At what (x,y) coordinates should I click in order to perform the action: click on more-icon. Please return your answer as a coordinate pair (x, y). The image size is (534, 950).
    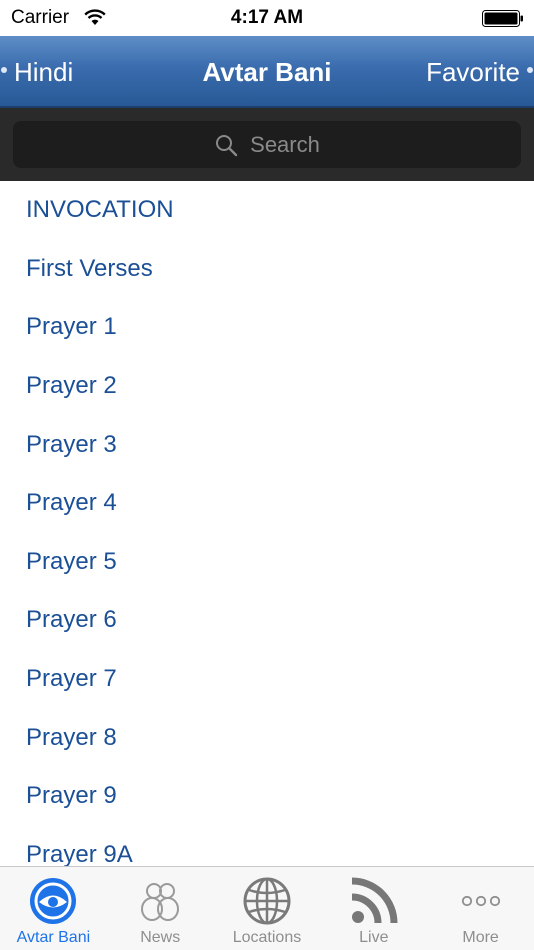
    Looking at the image, I should click on (480, 901).